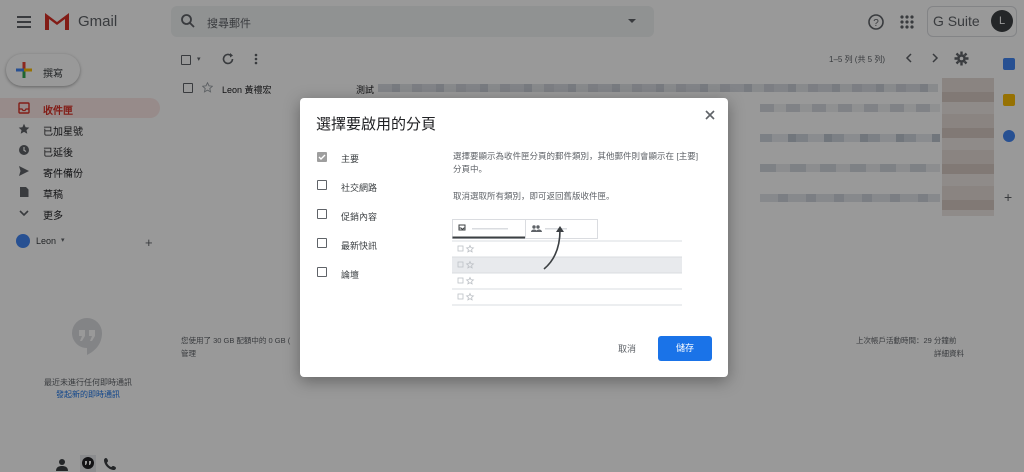  Describe the element at coordinates (376, 124) in the screenshot. I see `dialog-title: 選擇要啟用的分頁` at that location.